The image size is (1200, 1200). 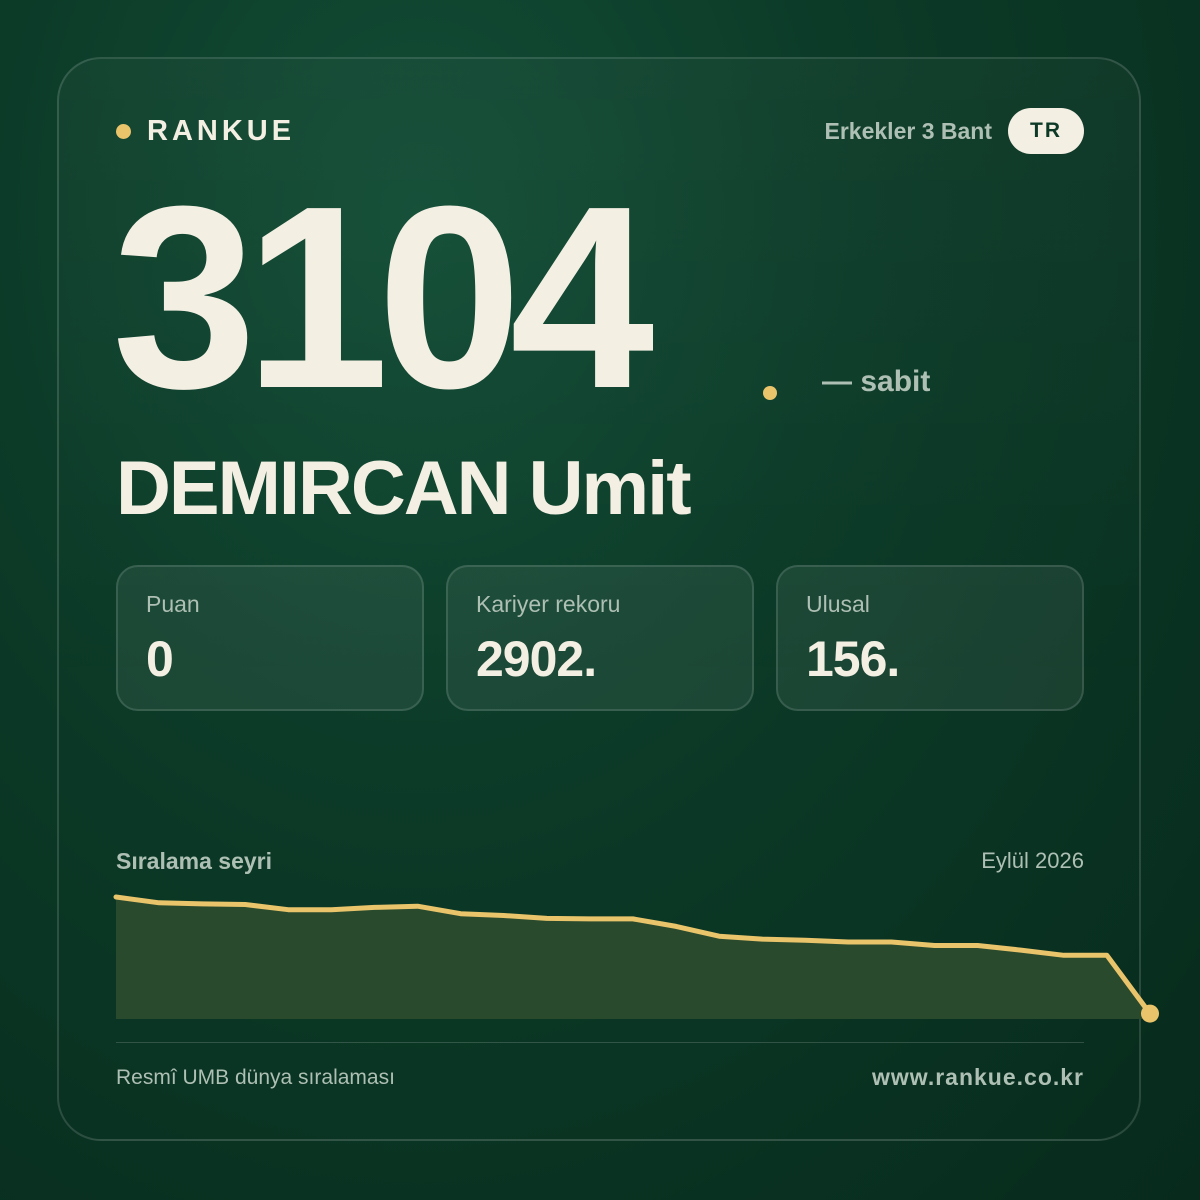 What do you see at coordinates (123, 131) in the screenshot?
I see `brand-dot-icon` at bounding box center [123, 131].